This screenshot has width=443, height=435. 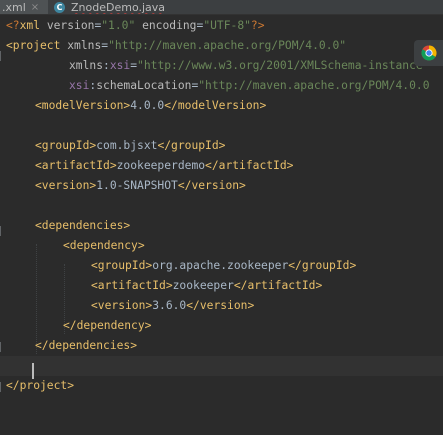 I want to click on tab-znodedemo-java: C ZnodeDemo.java, so click(x=119, y=7).